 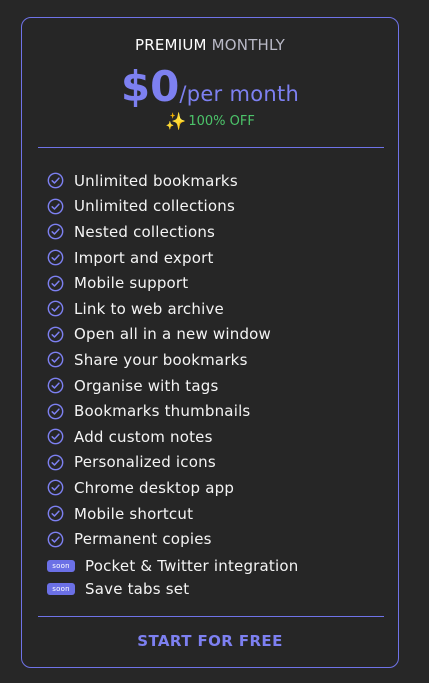 I want to click on coming-soon-item: soon Save tabs set, so click(x=172, y=588).